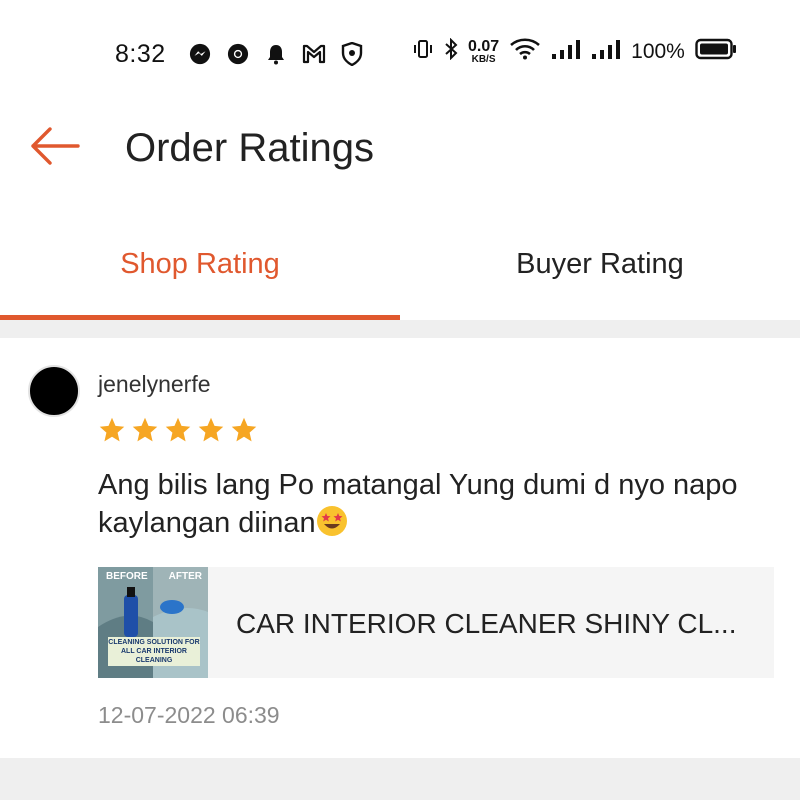 This screenshot has height=800, width=800. Describe the element at coordinates (54, 391) in the screenshot. I see `avatar` at that location.